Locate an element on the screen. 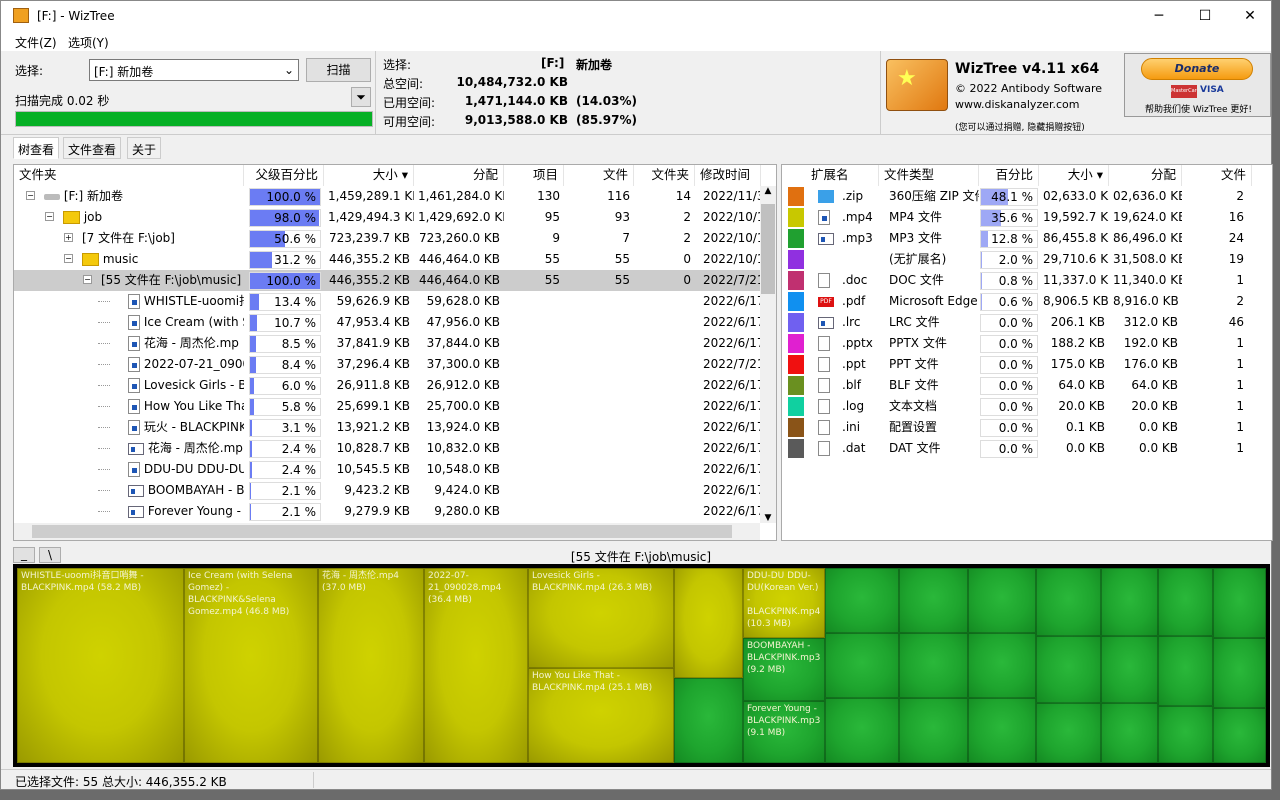  close-button: ✕ is located at coordinates (1250, 16).